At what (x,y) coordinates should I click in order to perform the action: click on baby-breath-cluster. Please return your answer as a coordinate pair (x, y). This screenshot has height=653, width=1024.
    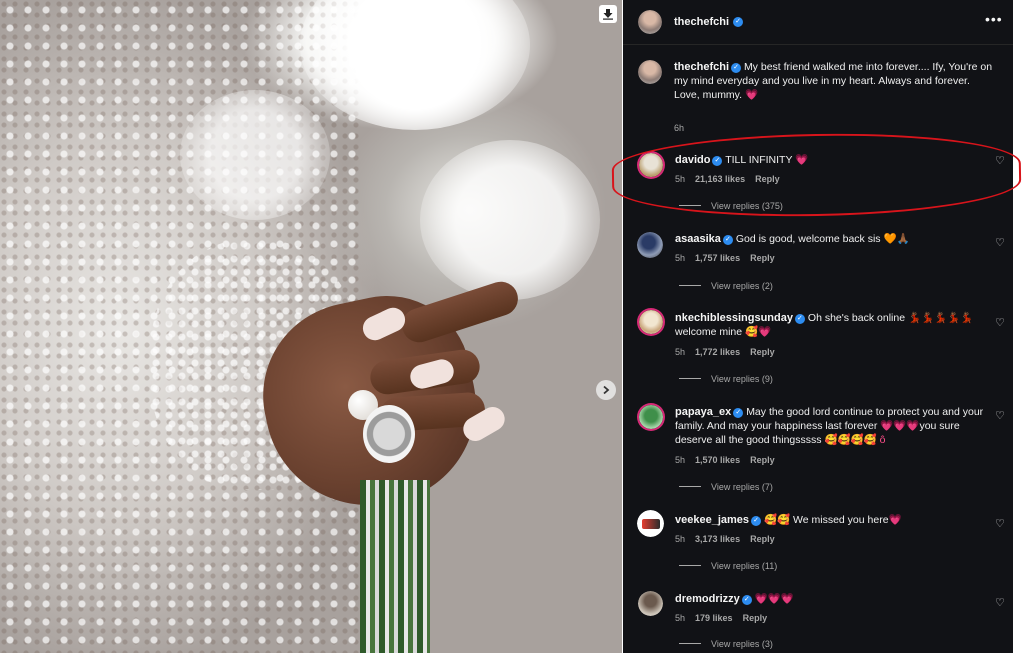
    Looking at the image, I should click on (255, 155).